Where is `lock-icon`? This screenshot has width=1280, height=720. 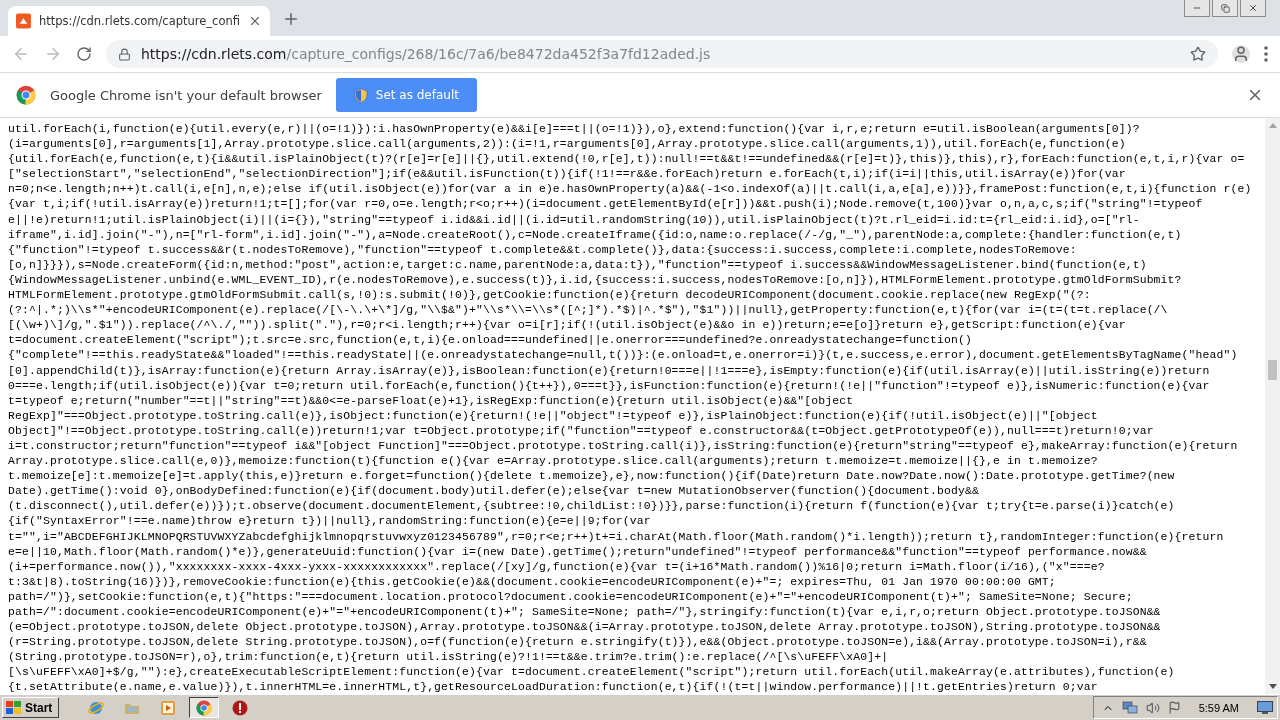
lock-icon is located at coordinates (124, 54).